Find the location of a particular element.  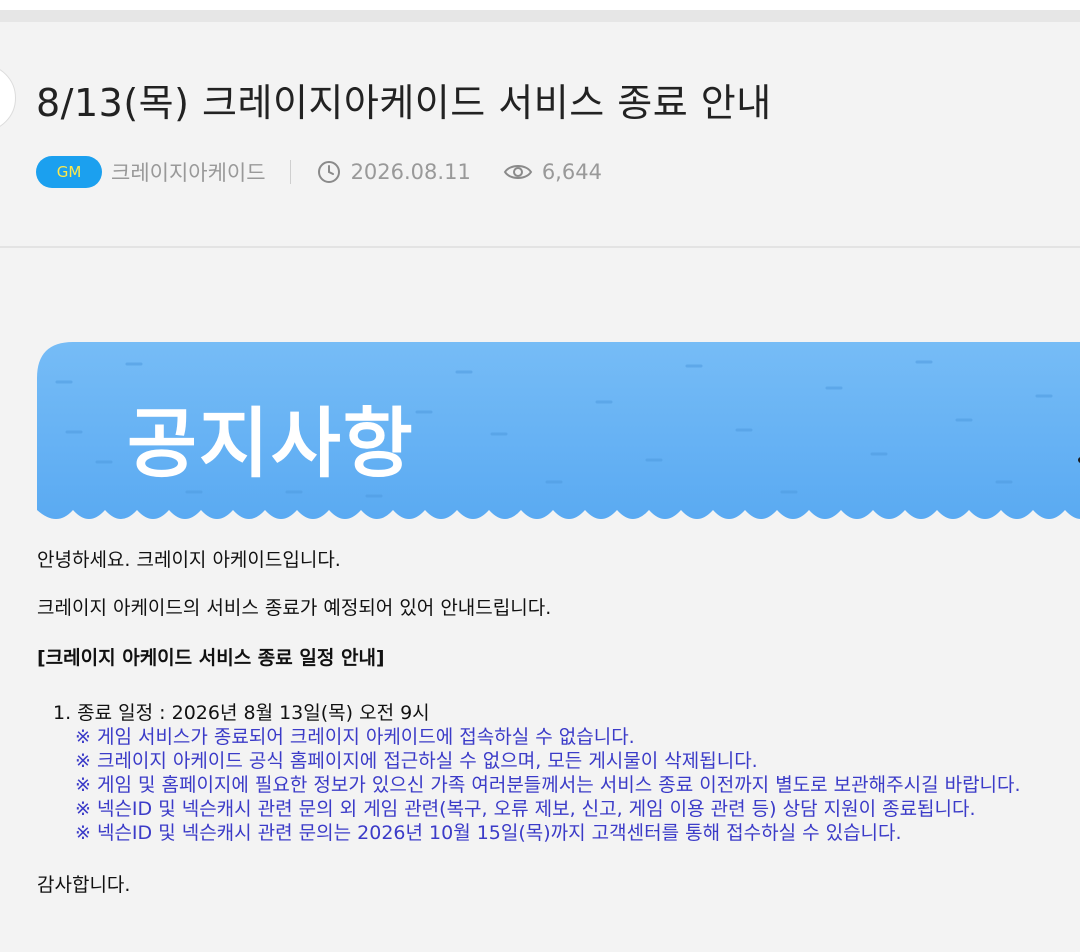

schedule-item: 1. 종료 일정 : 2026년 8월 13일(목) 오전 9시 is located at coordinates (241, 713).